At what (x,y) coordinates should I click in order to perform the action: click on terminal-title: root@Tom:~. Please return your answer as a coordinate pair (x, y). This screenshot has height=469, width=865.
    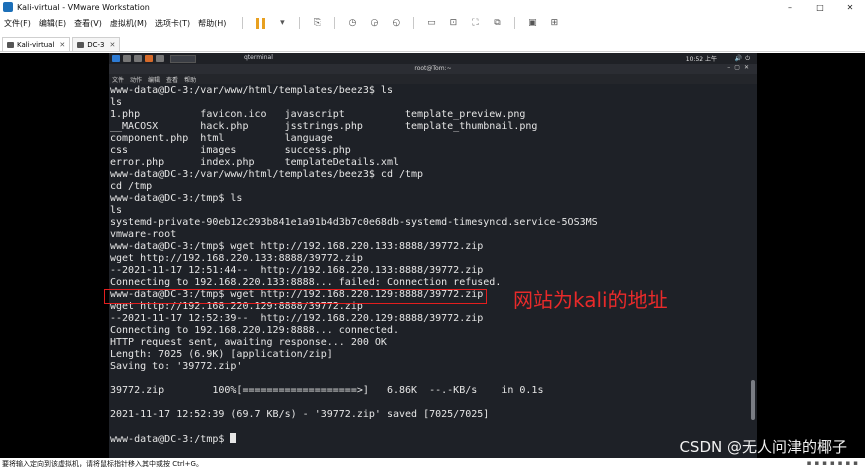
    Looking at the image, I should click on (433, 68).